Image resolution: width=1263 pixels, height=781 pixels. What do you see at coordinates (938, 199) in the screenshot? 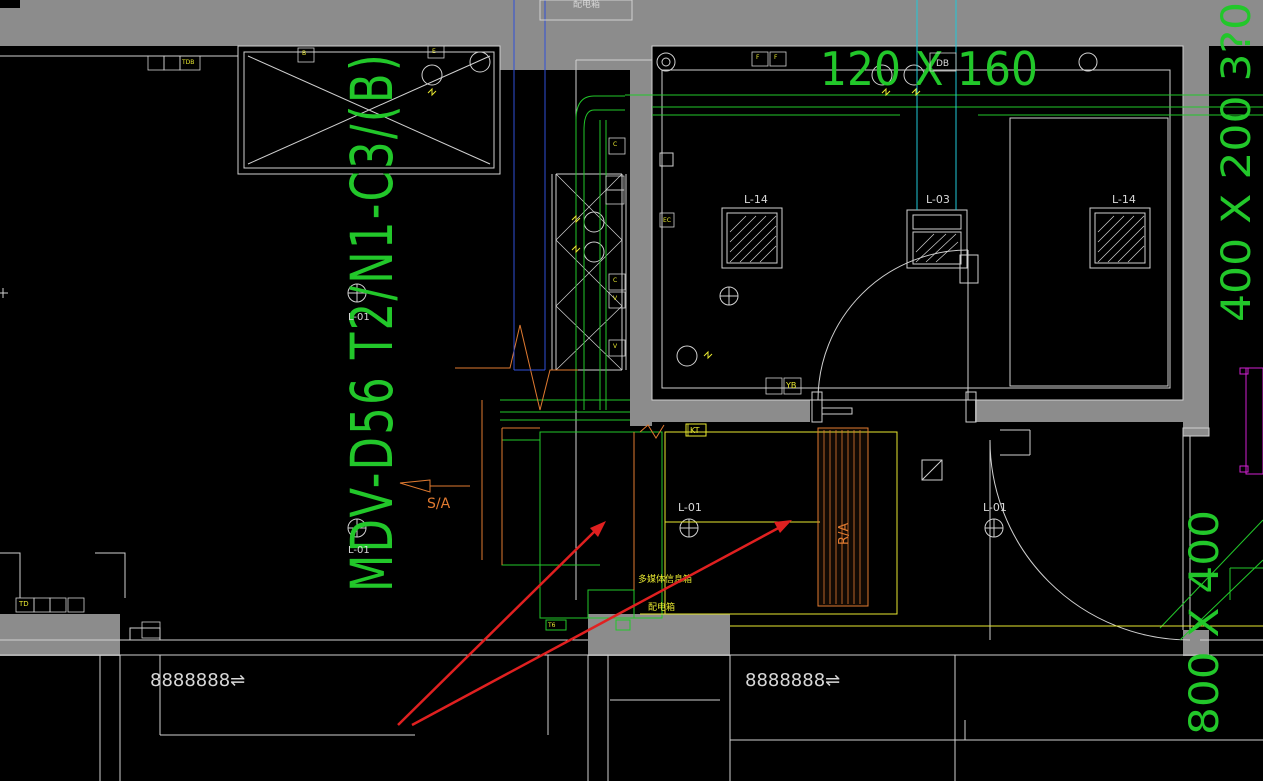
I see `fixture-label-l03: L-03` at bounding box center [938, 199].